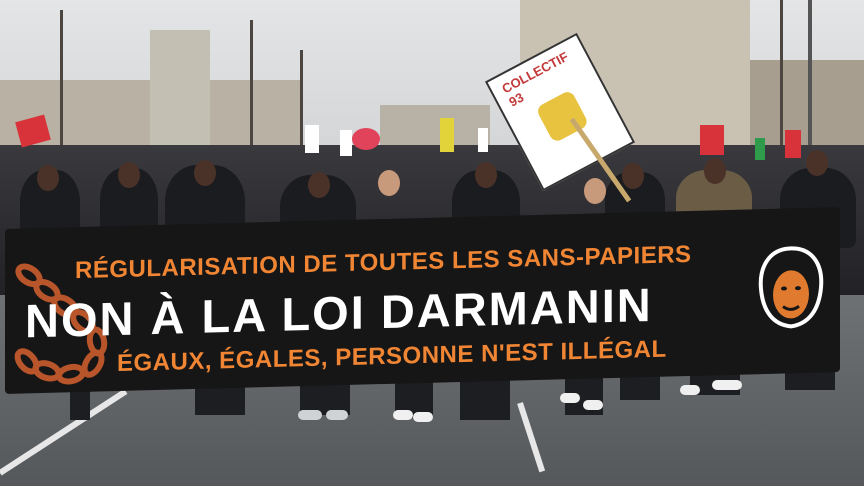 This screenshot has height=486, width=864. Describe the element at coordinates (366, 139) in the screenshot. I see `balloon` at that location.